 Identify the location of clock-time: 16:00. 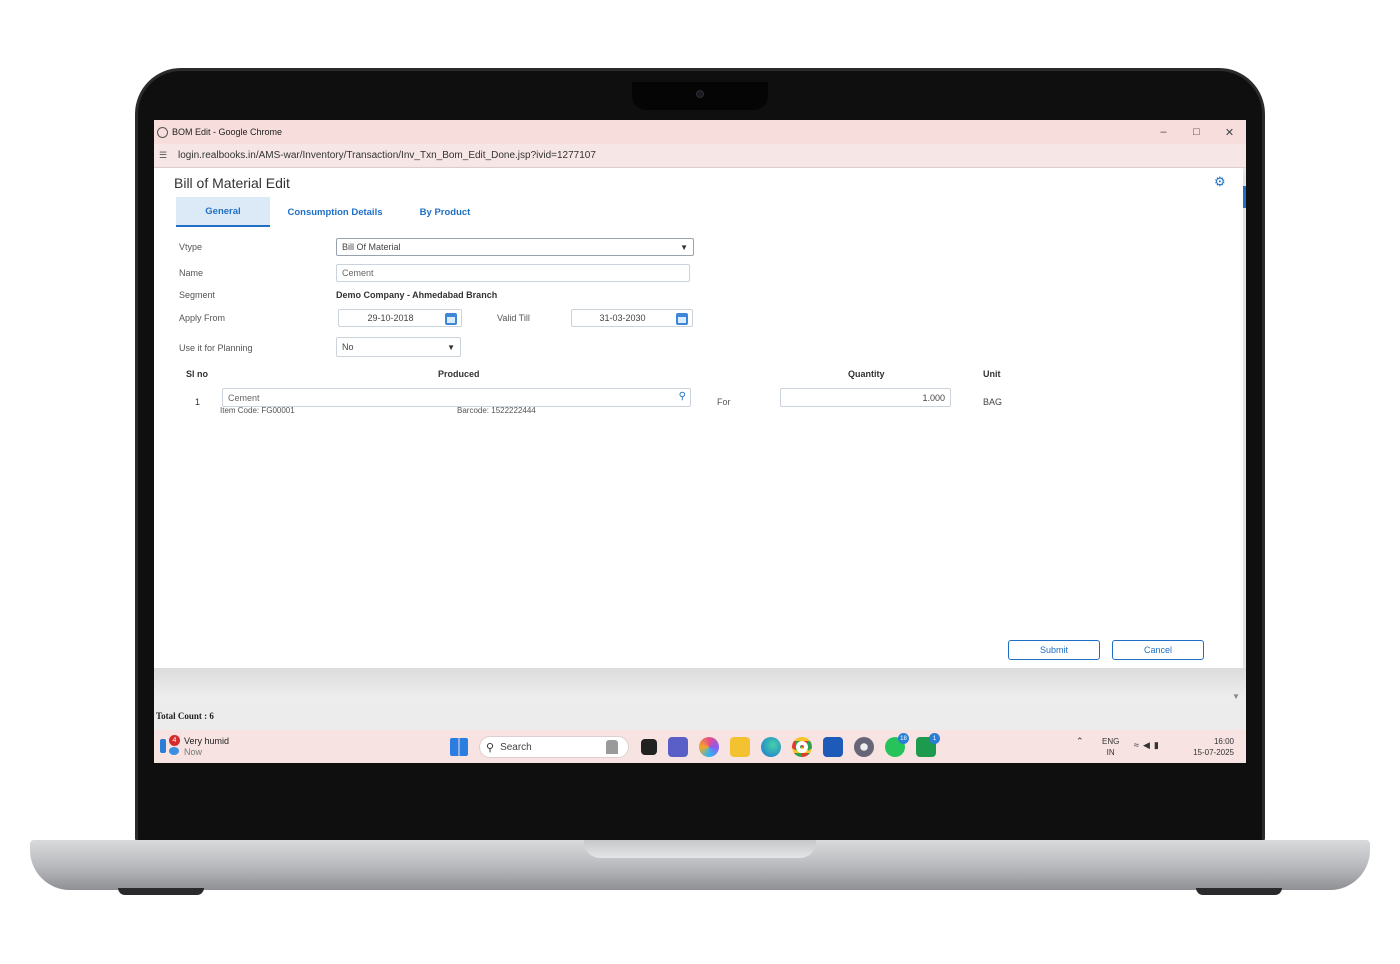
(1223, 741).